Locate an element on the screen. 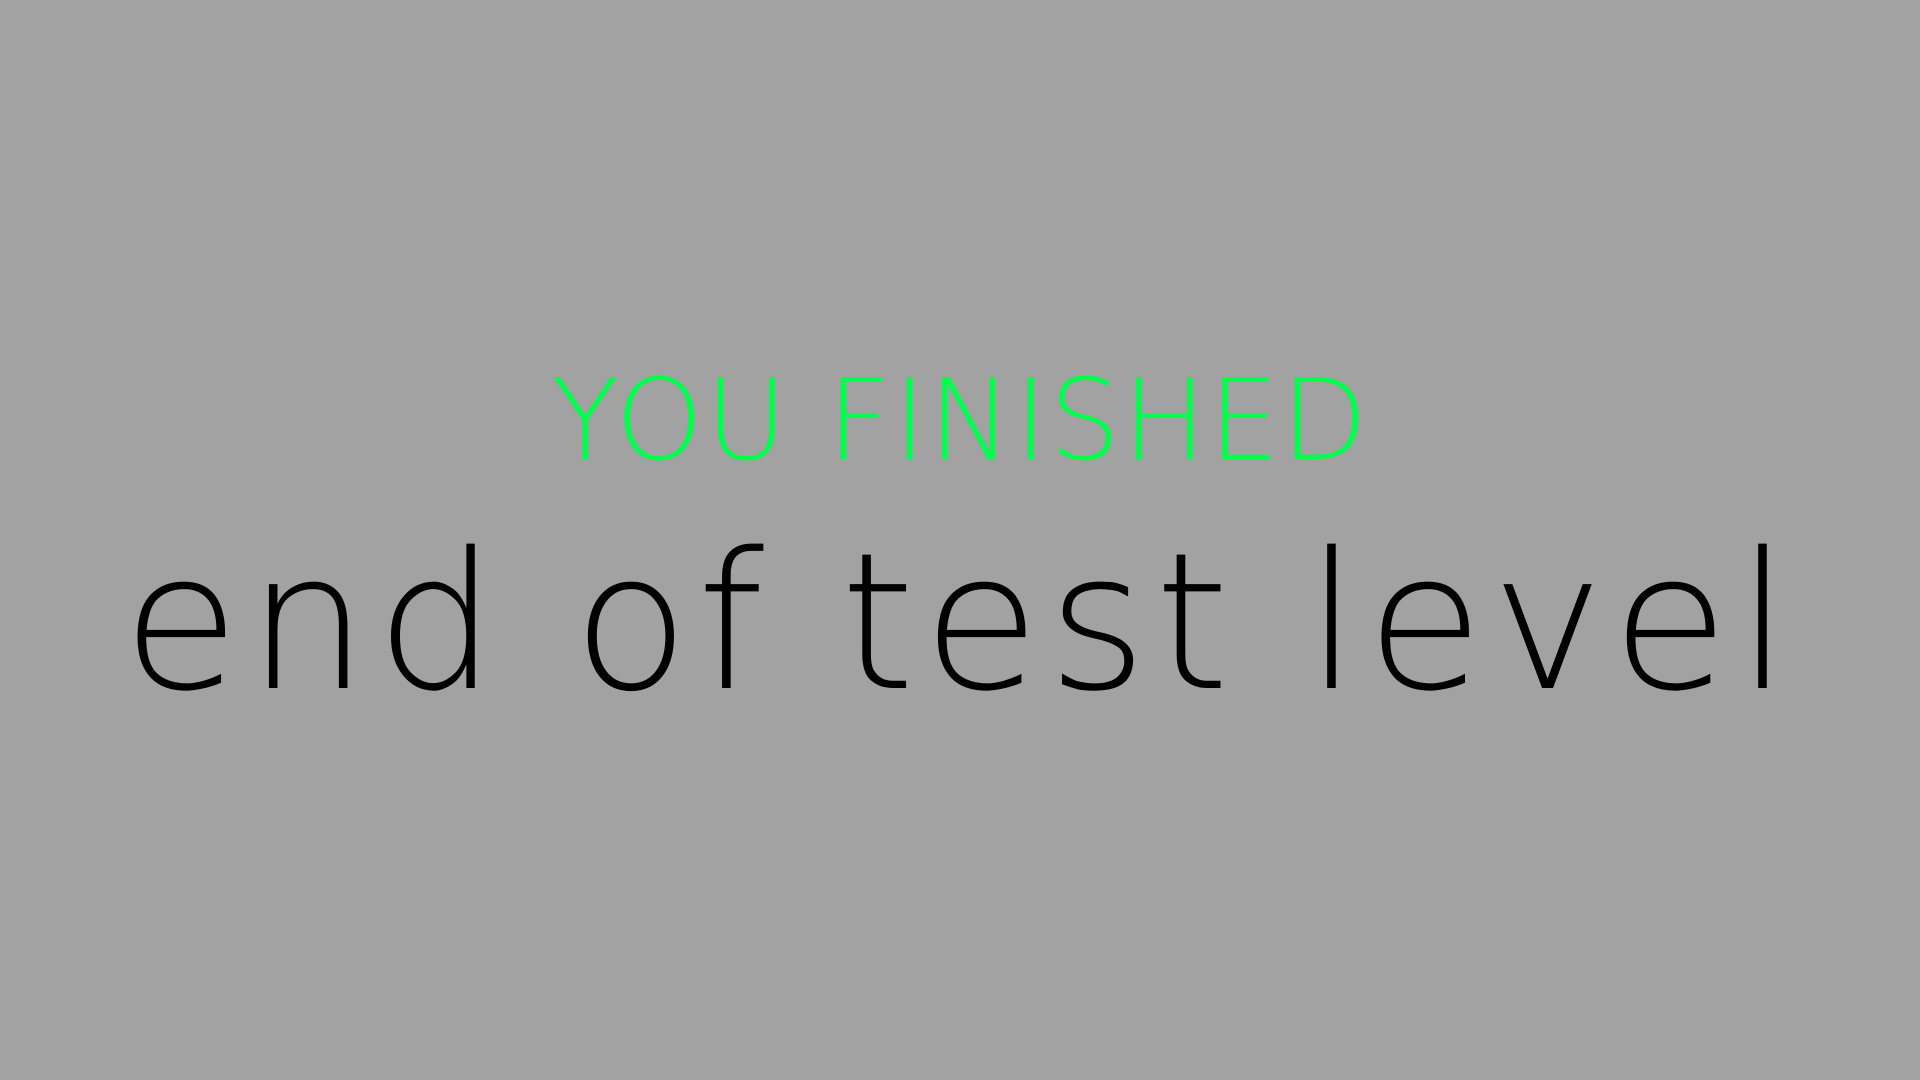  finished-headline: YOU FINISHED is located at coordinates (960, 421).